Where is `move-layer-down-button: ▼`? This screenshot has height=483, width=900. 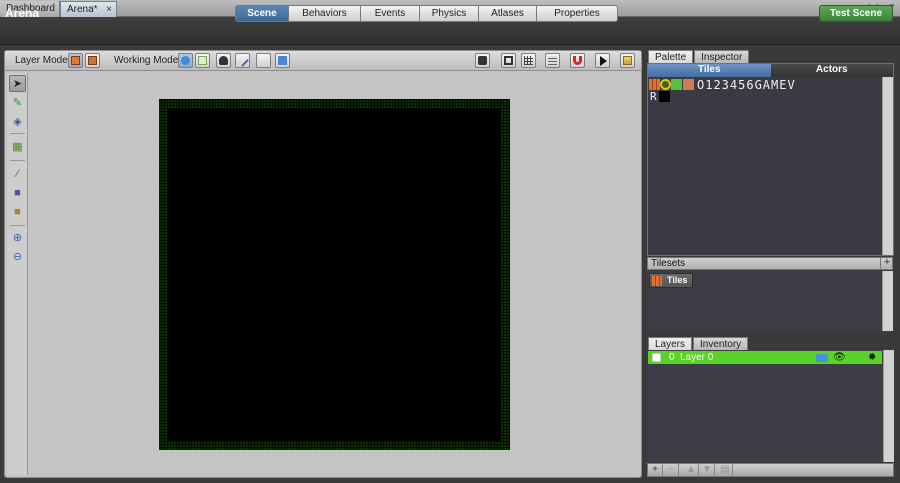 move-layer-down-button: ▼ is located at coordinates (707, 470).